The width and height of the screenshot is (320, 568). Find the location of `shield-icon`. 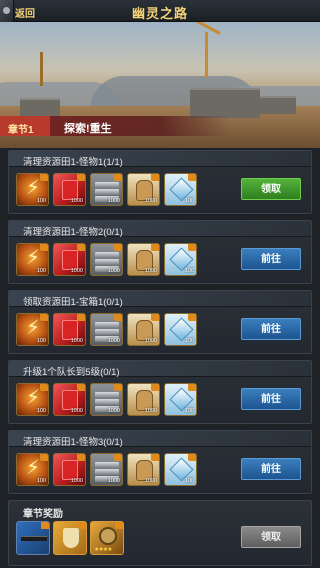

shield-icon is located at coordinates (70, 538).